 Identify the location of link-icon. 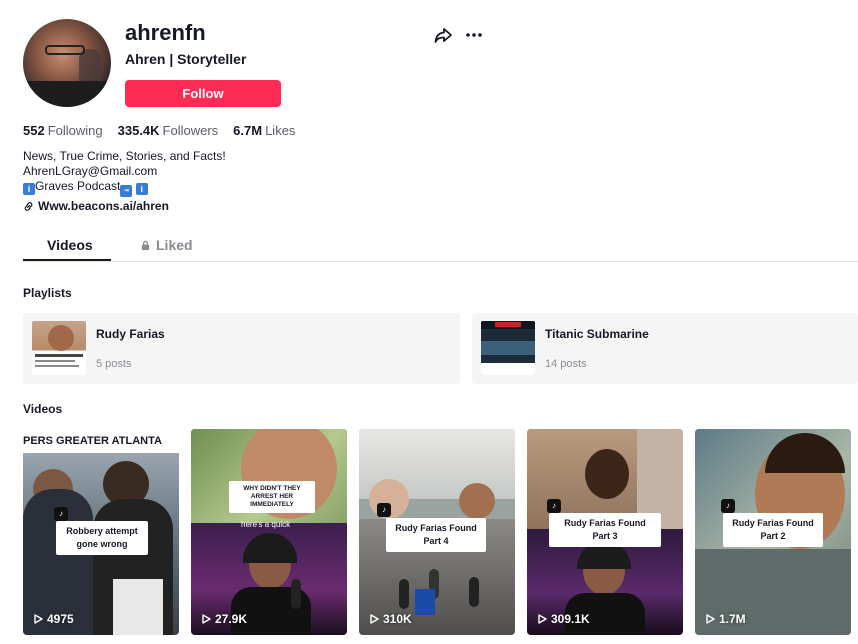
(28, 206).